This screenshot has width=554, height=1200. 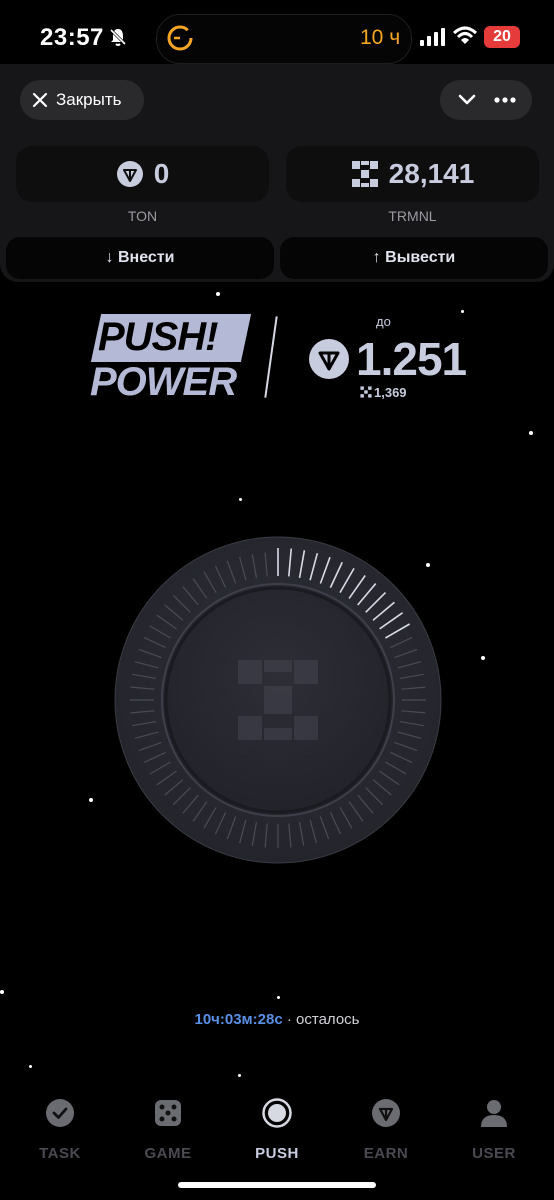 I want to click on nav-game-label: GAME, so click(x=168, y=1153).